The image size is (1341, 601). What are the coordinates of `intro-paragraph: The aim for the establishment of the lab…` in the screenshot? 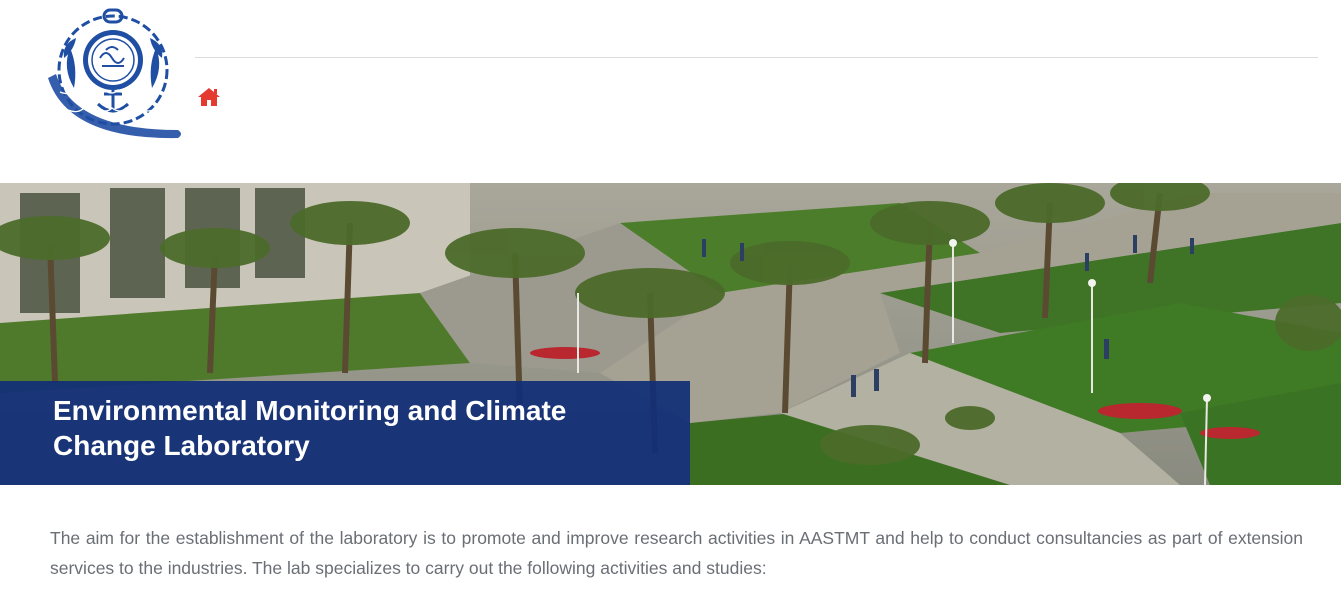 It's located at (676, 553).